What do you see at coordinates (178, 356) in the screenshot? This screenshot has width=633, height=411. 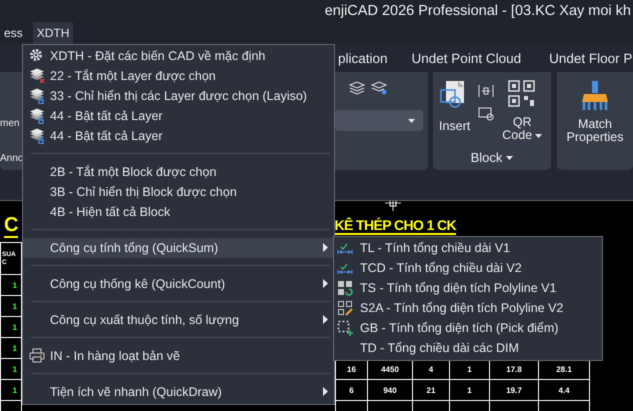 I see `menu-item: IN - In hàng loạt bản vẽ` at bounding box center [178, 356].